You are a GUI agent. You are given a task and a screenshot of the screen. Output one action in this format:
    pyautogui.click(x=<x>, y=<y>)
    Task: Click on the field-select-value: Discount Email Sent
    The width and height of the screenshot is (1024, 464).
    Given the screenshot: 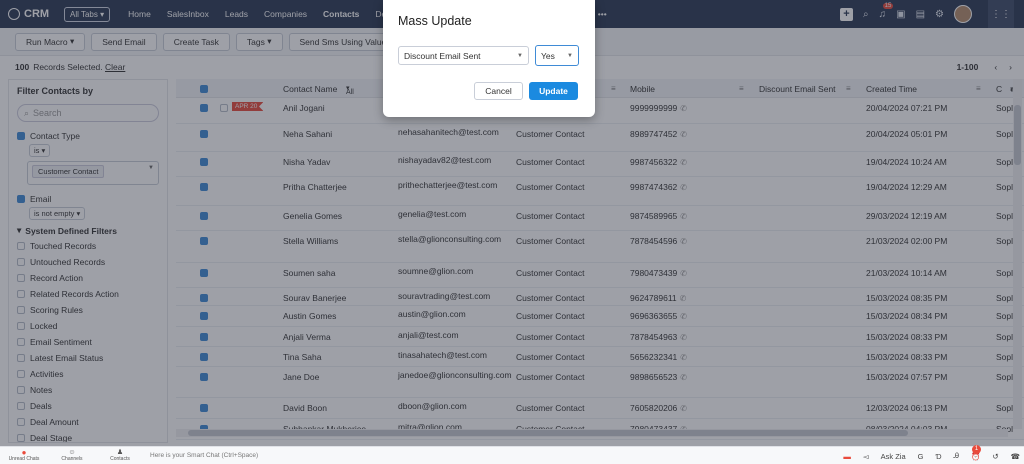 What is the action you would take?
    pyautogui.click(x=442, y=55)
    